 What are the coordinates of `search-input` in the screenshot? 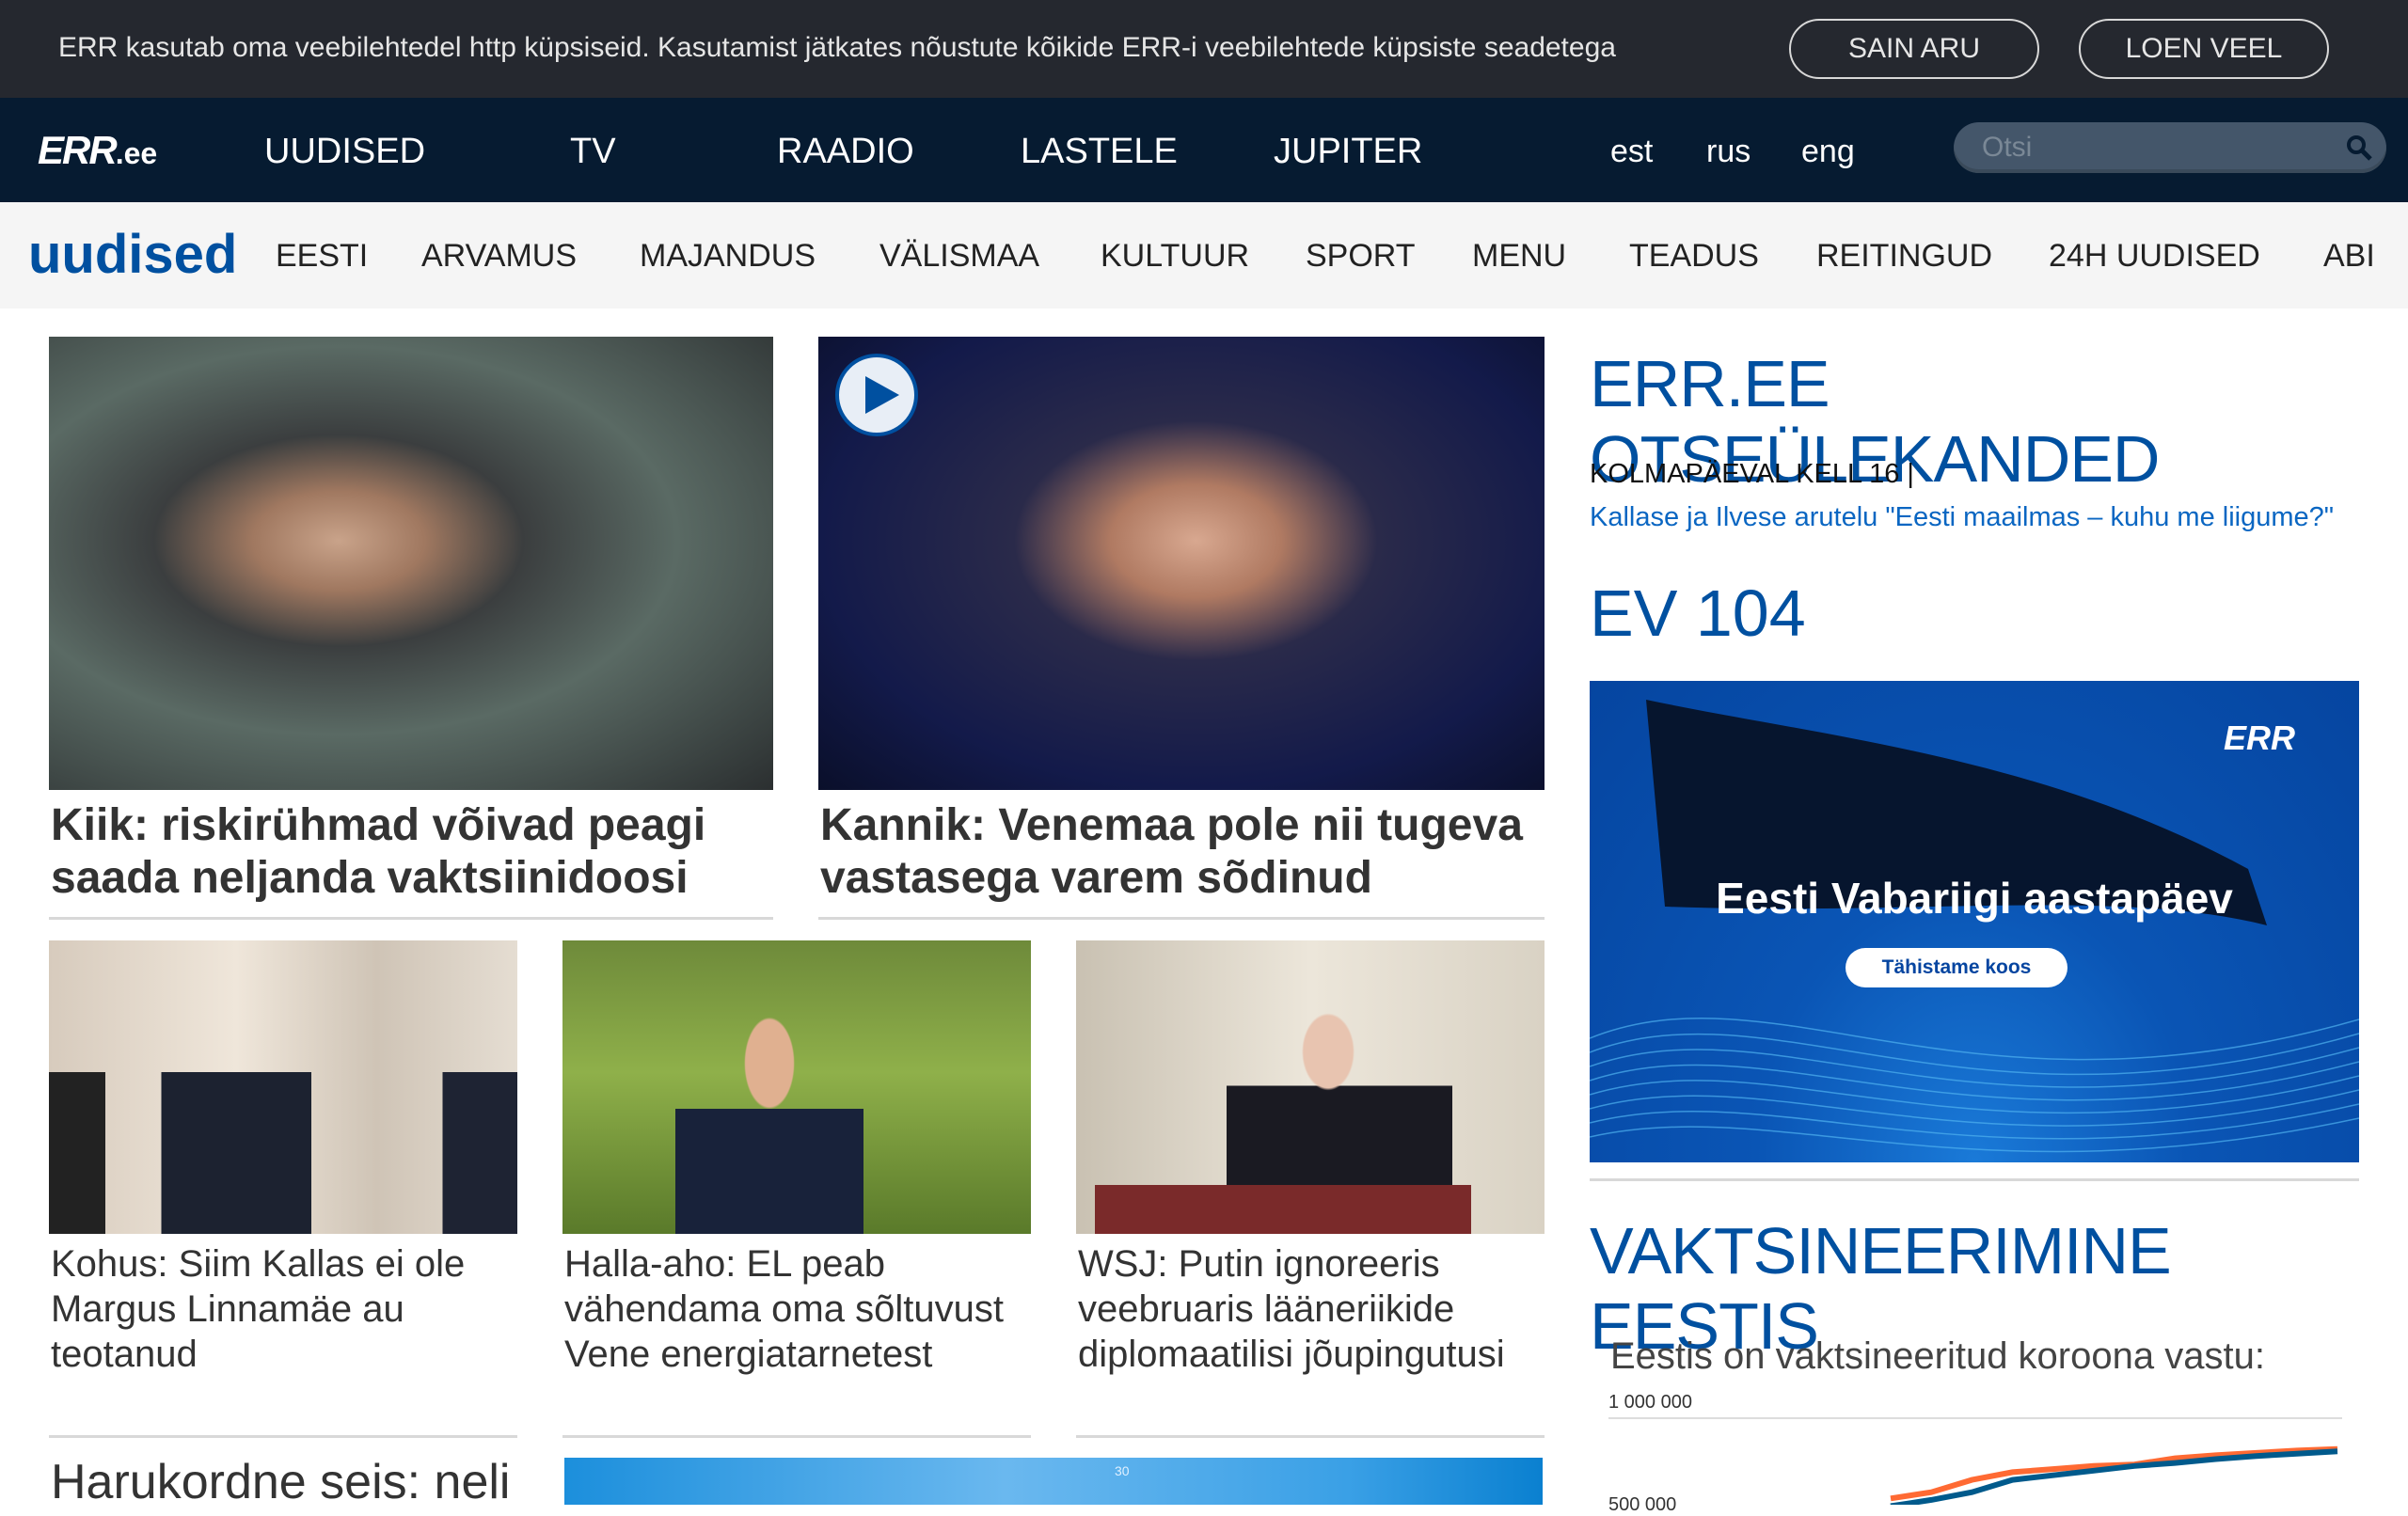 It's located at (2156, 148).